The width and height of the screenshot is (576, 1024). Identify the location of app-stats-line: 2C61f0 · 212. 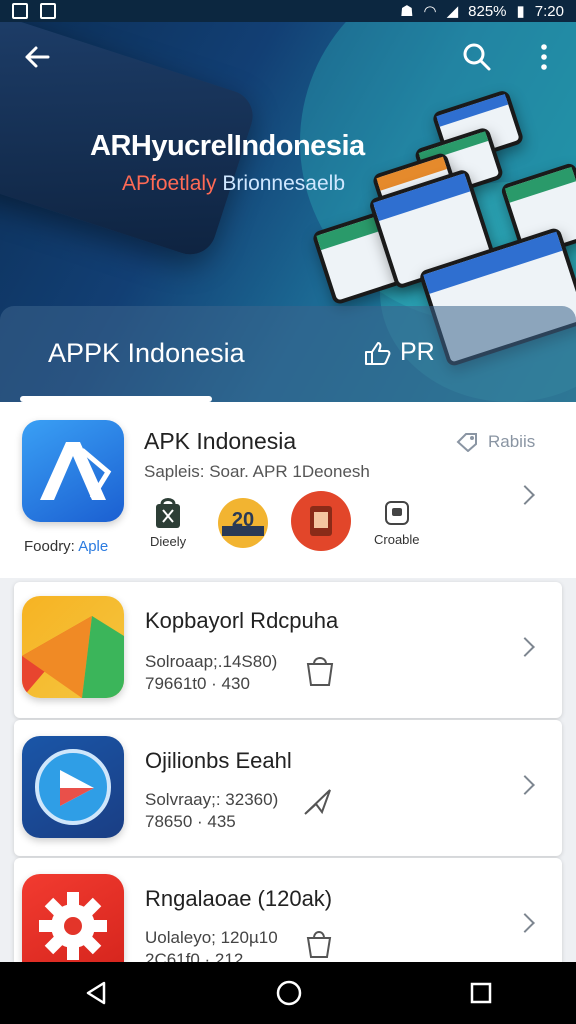
(194, 956).